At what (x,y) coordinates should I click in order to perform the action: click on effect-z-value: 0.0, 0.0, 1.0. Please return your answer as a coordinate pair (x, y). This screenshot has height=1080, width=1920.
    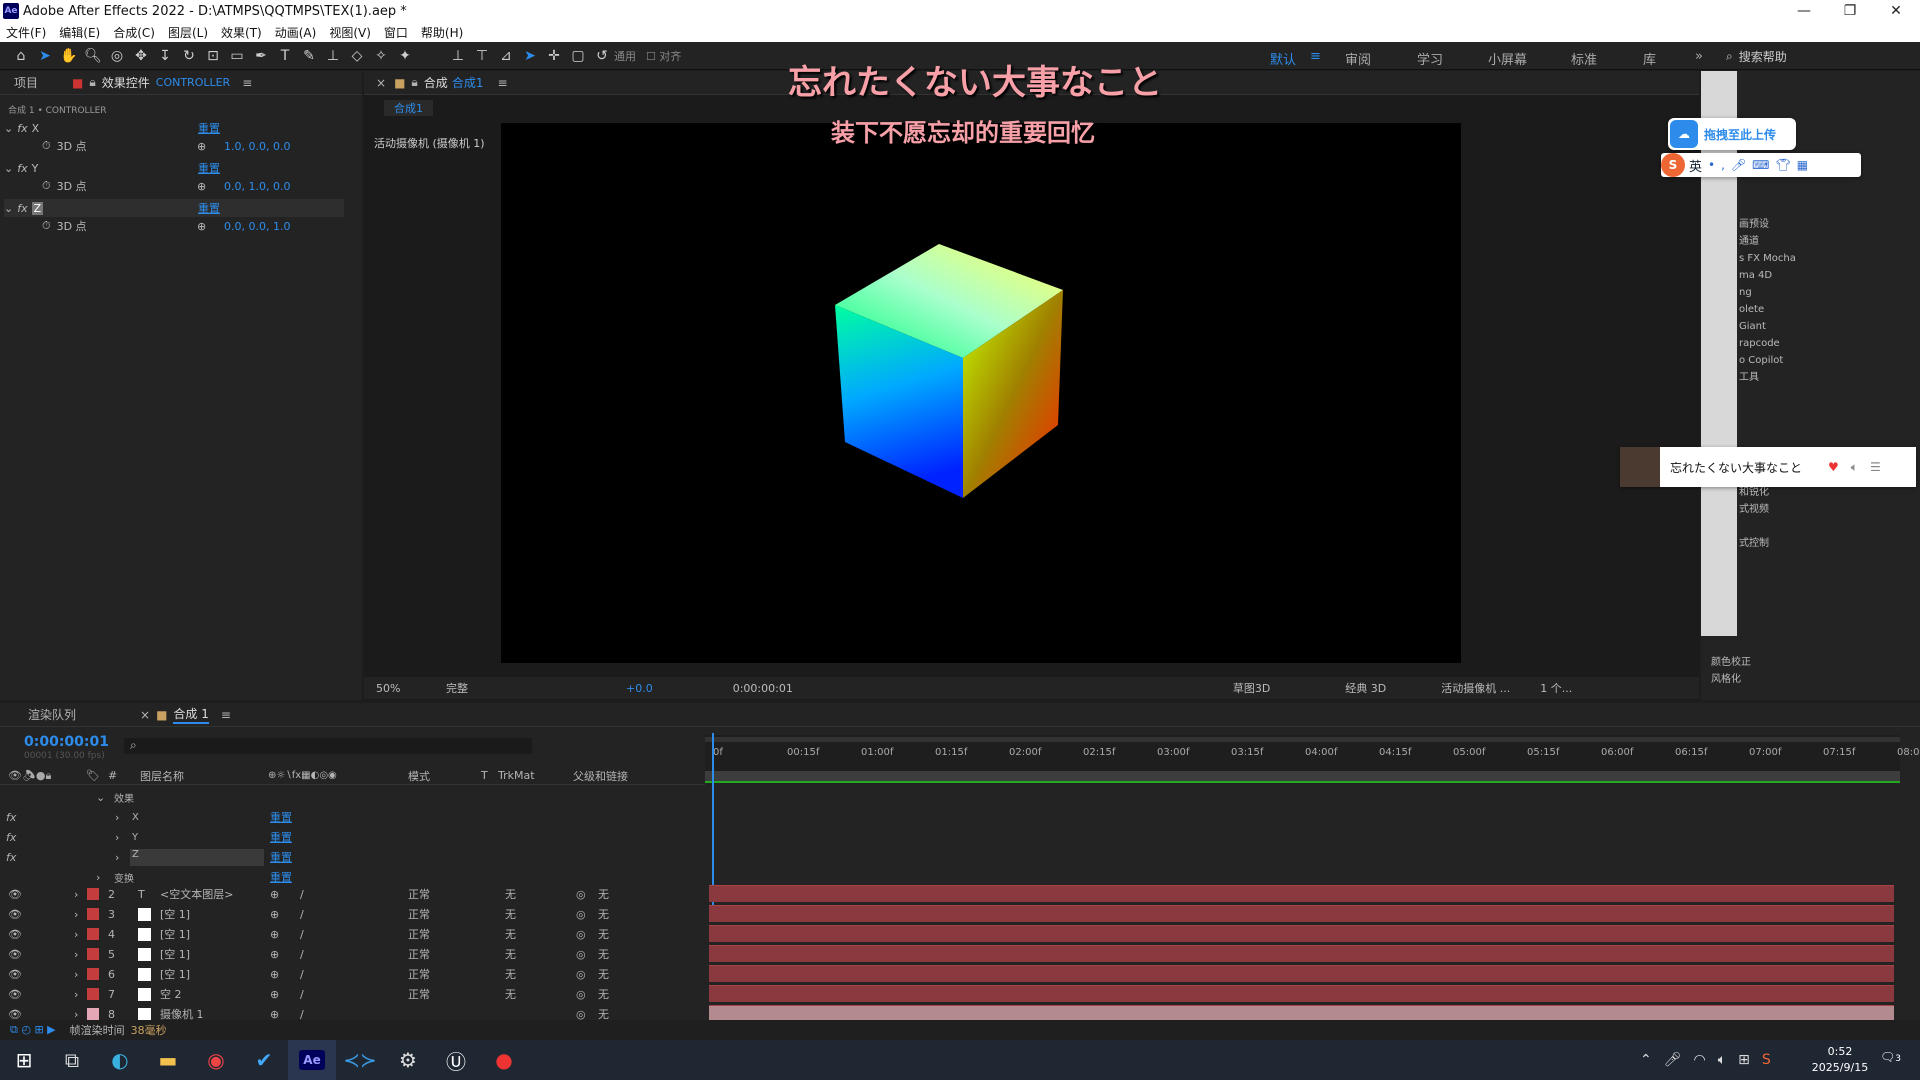
    Looking at the image, I should click on (257, 226).